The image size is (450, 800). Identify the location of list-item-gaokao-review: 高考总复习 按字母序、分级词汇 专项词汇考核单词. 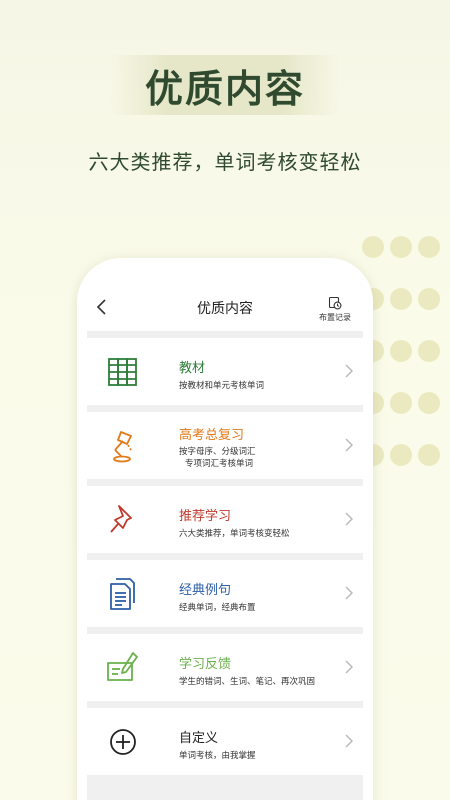
(225, 445).